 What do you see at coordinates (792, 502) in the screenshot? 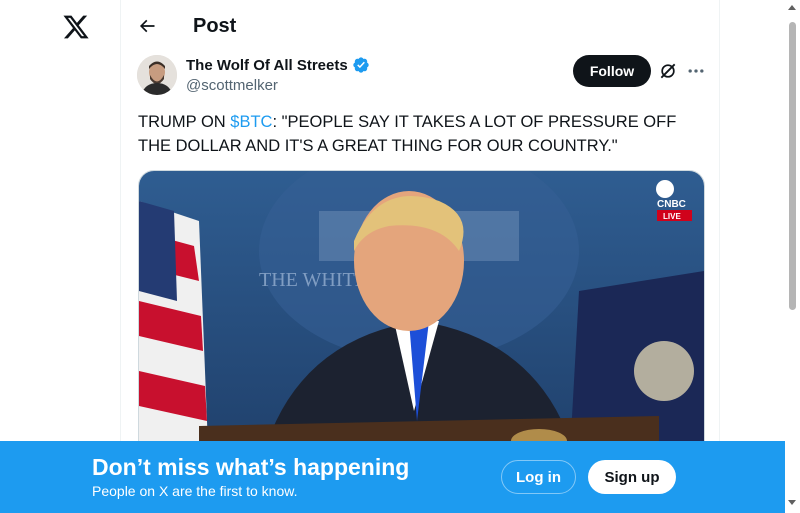
I see `scroll-down-arrow-icon` at bounding box center [792, 502].